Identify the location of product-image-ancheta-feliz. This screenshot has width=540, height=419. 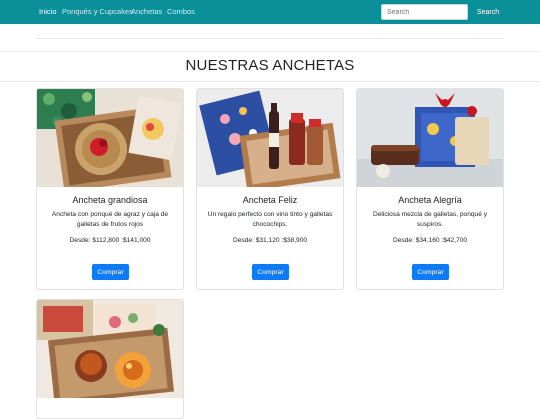
(270, 138).